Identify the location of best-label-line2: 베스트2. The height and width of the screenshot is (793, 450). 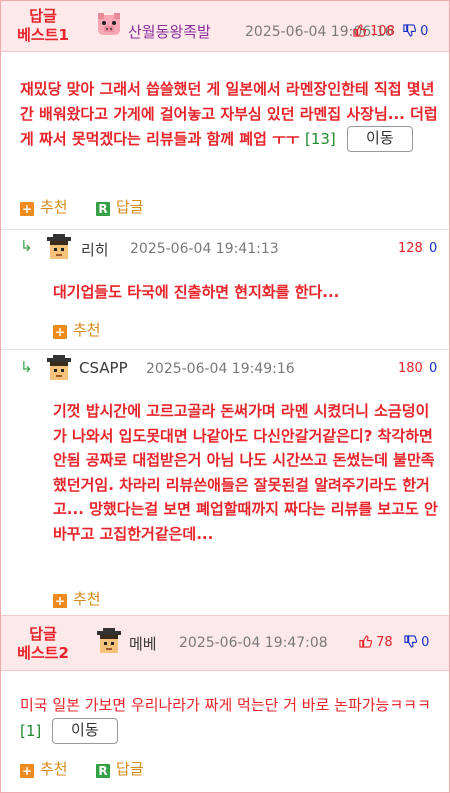
(43, 653).